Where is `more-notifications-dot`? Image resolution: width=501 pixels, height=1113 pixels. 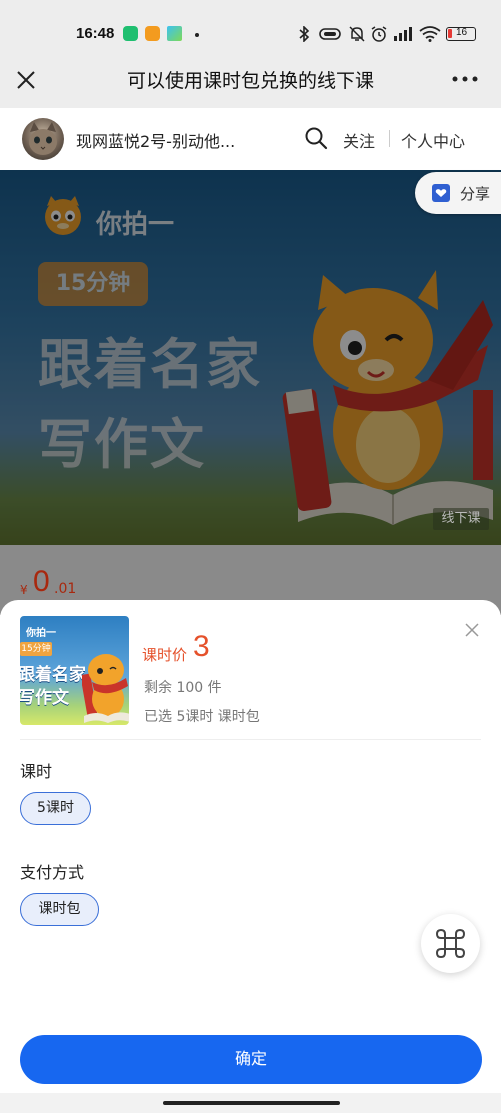
more-notifications-dot is located at coordinates (197, 35).